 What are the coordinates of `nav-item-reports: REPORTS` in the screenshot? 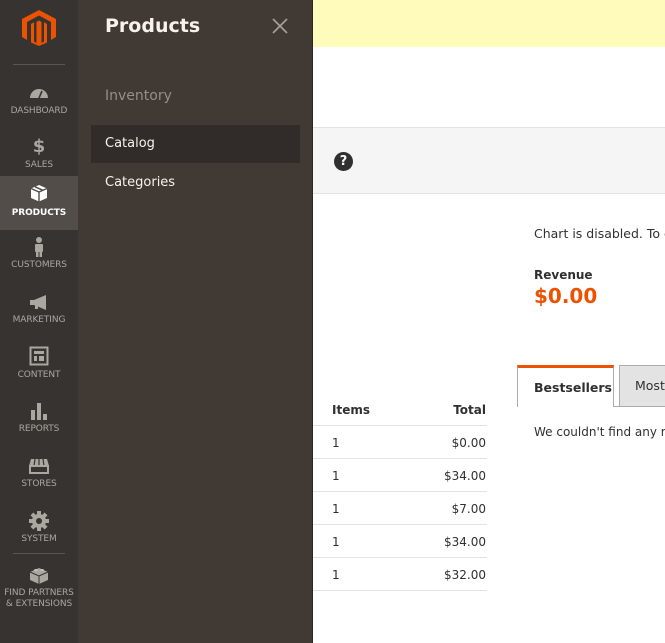 It's located at (39, 421).